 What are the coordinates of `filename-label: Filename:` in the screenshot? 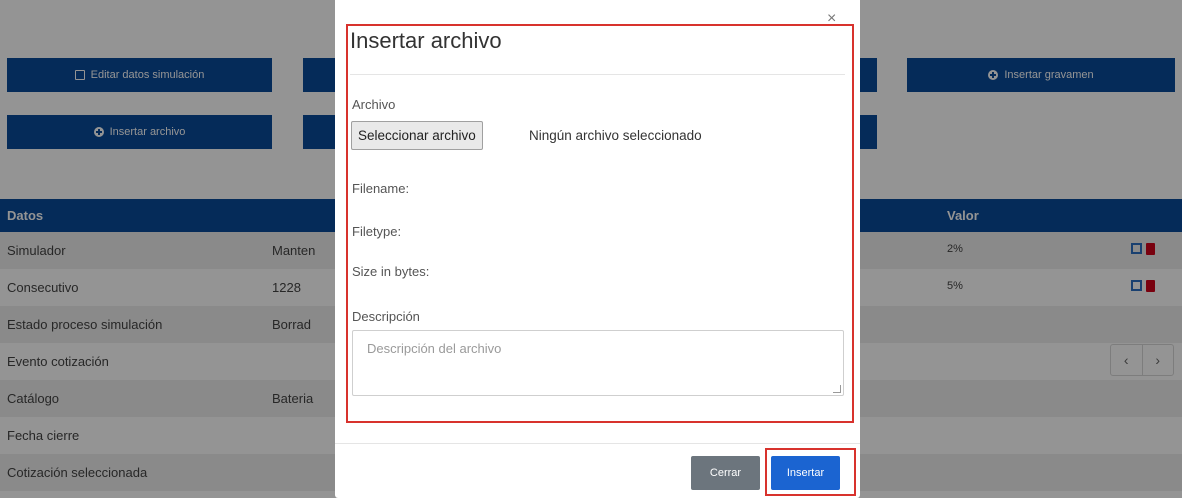 It's located at (381, 188).